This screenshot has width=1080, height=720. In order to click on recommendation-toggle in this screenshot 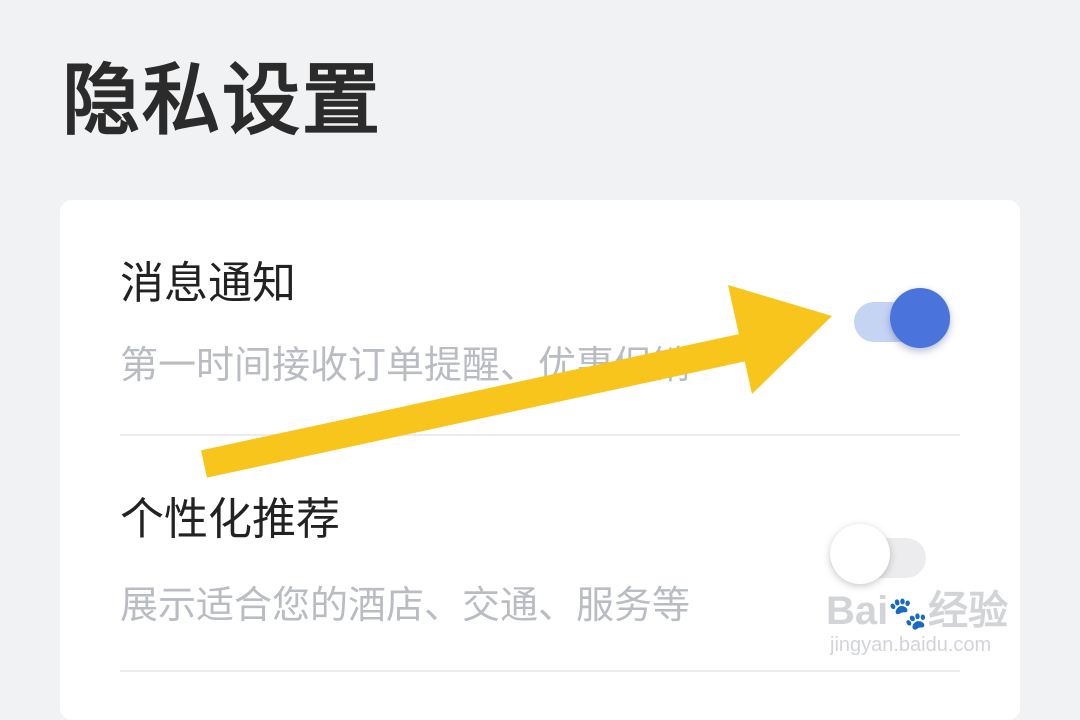, I will do `click(878, 554)`.